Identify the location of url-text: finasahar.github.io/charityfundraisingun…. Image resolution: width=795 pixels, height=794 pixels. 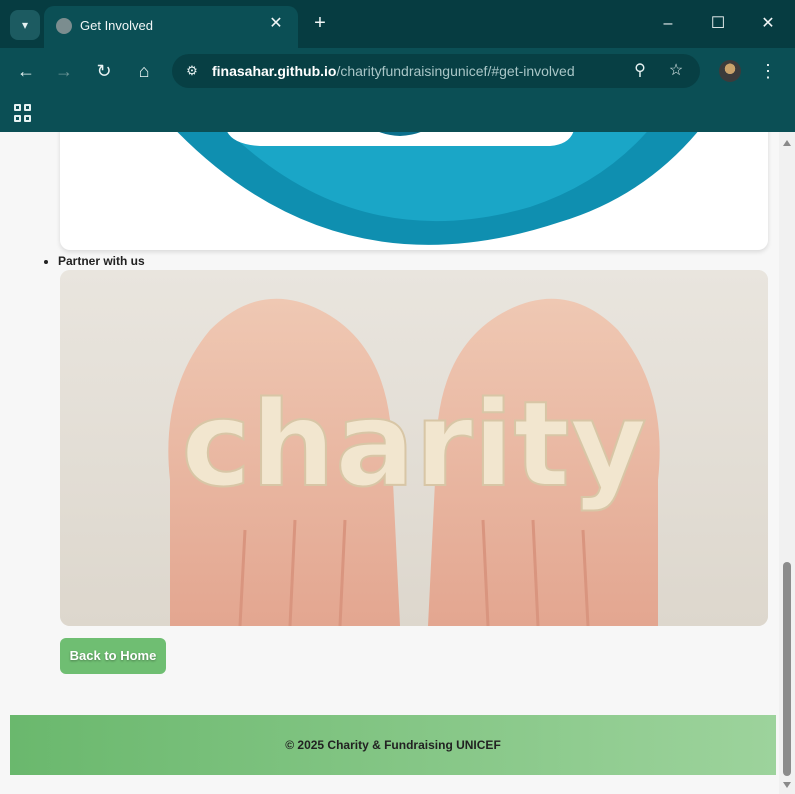
(393, 71).